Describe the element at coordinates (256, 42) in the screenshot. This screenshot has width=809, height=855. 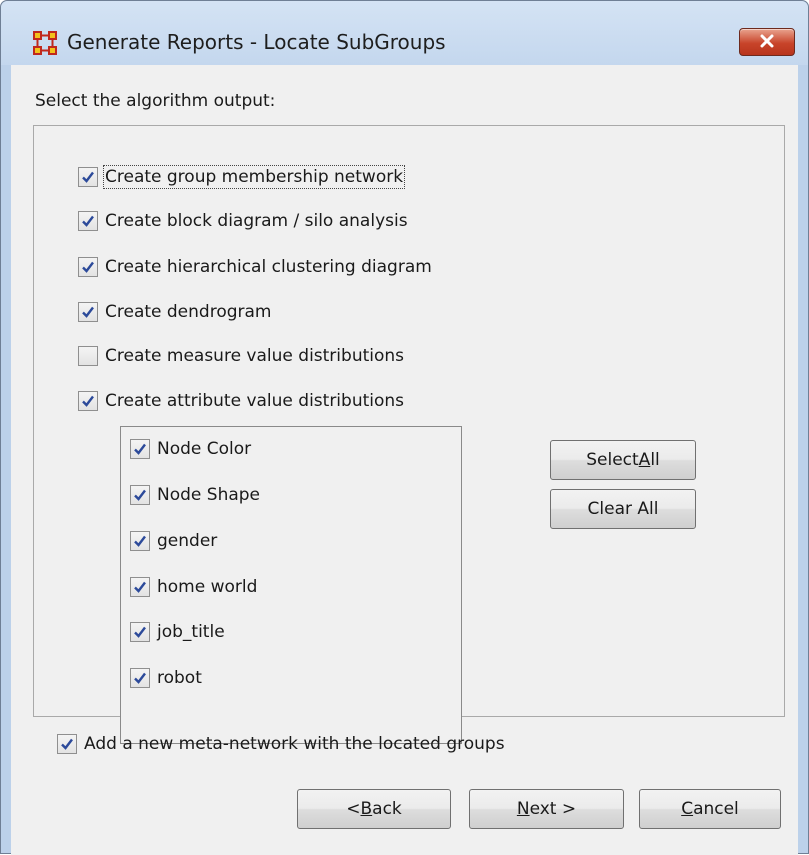
I see `window-title: Generate Reports - Locate SubGroups` at that location.